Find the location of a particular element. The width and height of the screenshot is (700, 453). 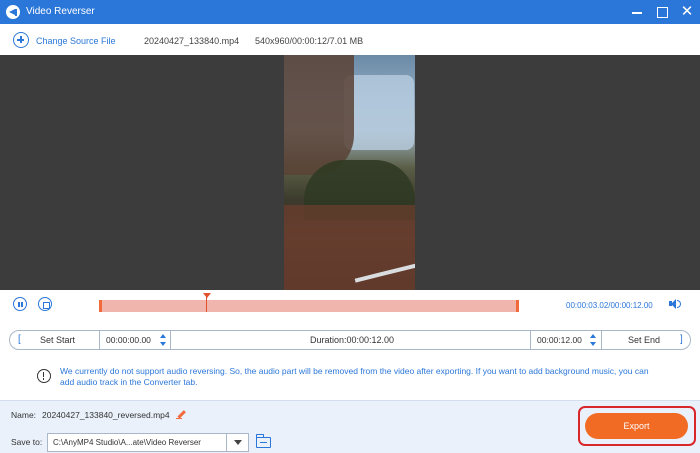

set-end-button: Set End is located at coordinates (644, 340).